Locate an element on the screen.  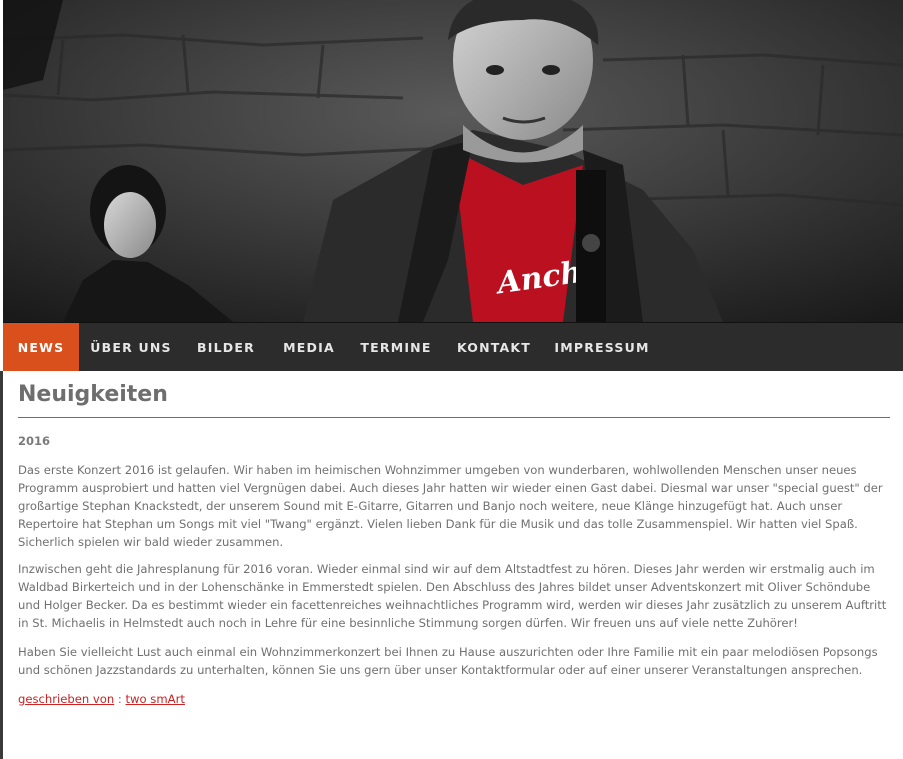
written-by-link: geschrieben von is located at coordinates (66, 699).